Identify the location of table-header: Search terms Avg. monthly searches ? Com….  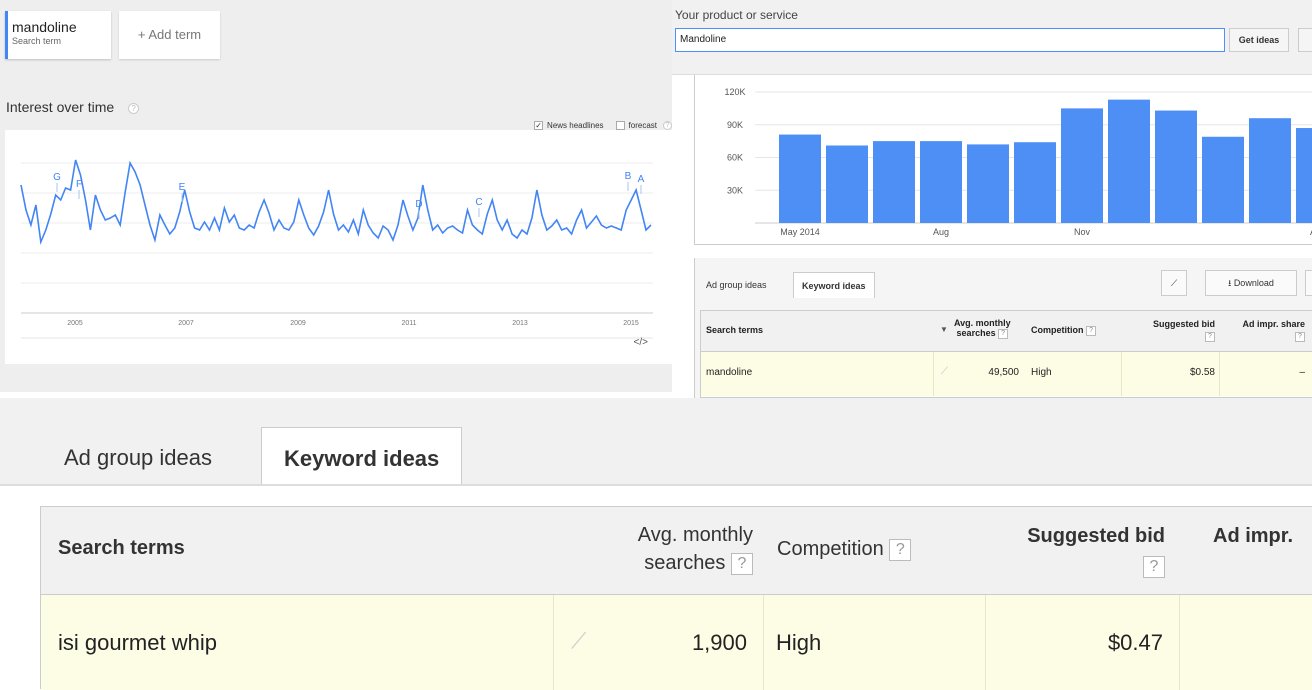
(676, 551).